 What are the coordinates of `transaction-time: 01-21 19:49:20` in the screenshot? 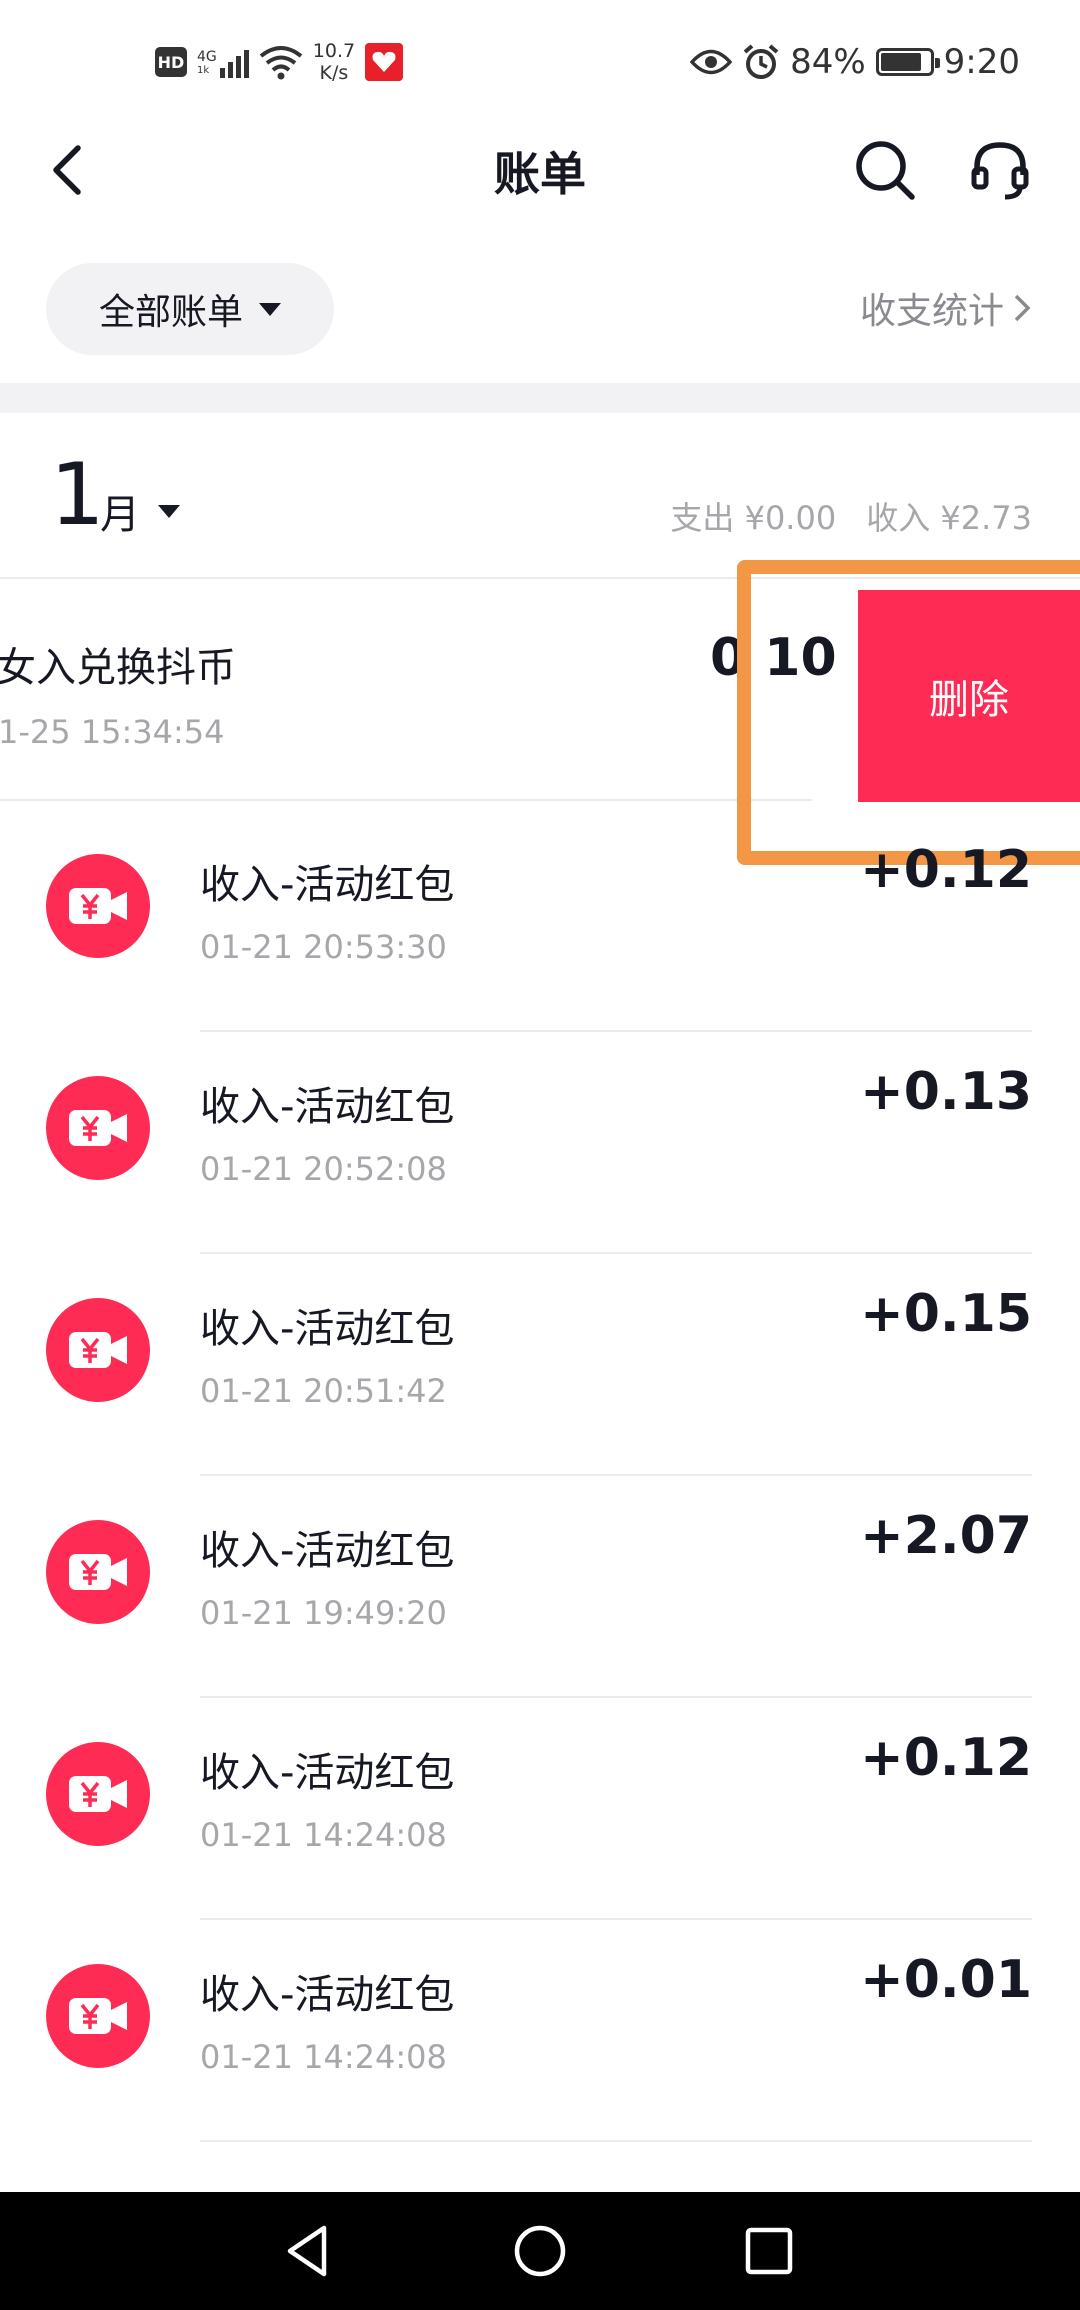 It's located at (323, 1613).